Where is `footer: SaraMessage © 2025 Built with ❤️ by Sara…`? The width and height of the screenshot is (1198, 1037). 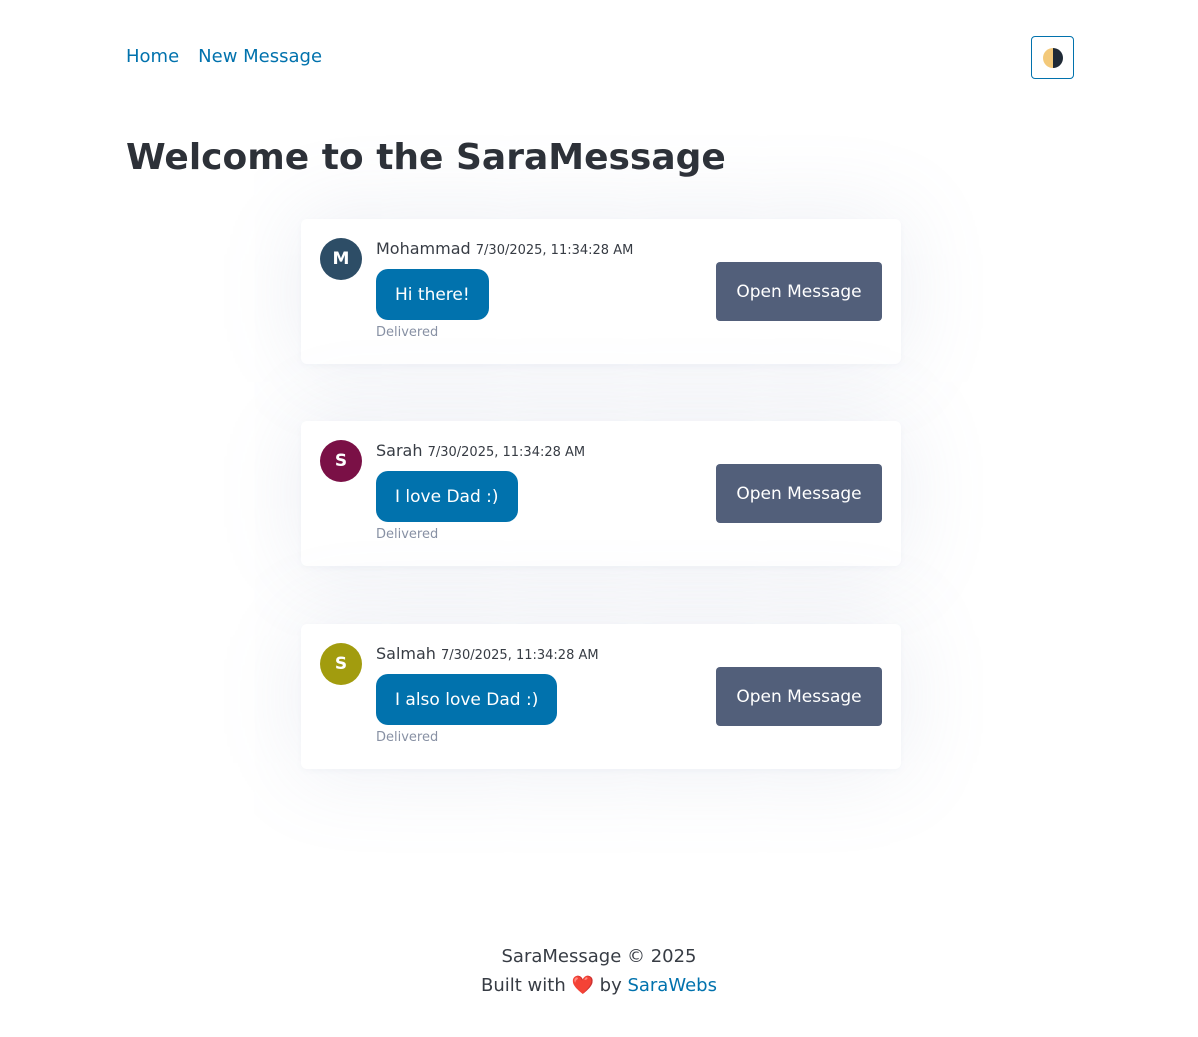 footer: SaraMessage © 2025 Built with ❤️ by Sara… is located at coordinates (599, 971).